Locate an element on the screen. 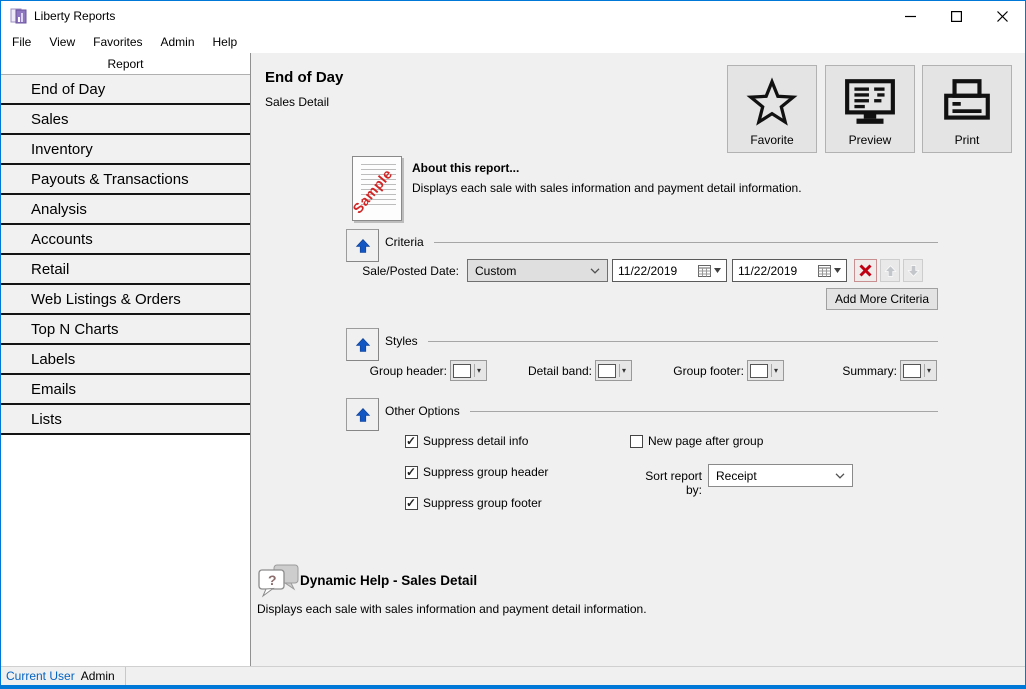 Image resolution: width=1026 pixels, height=689 pixels. group-header-style-picker: ▾ is located at coordinates (468, 370).